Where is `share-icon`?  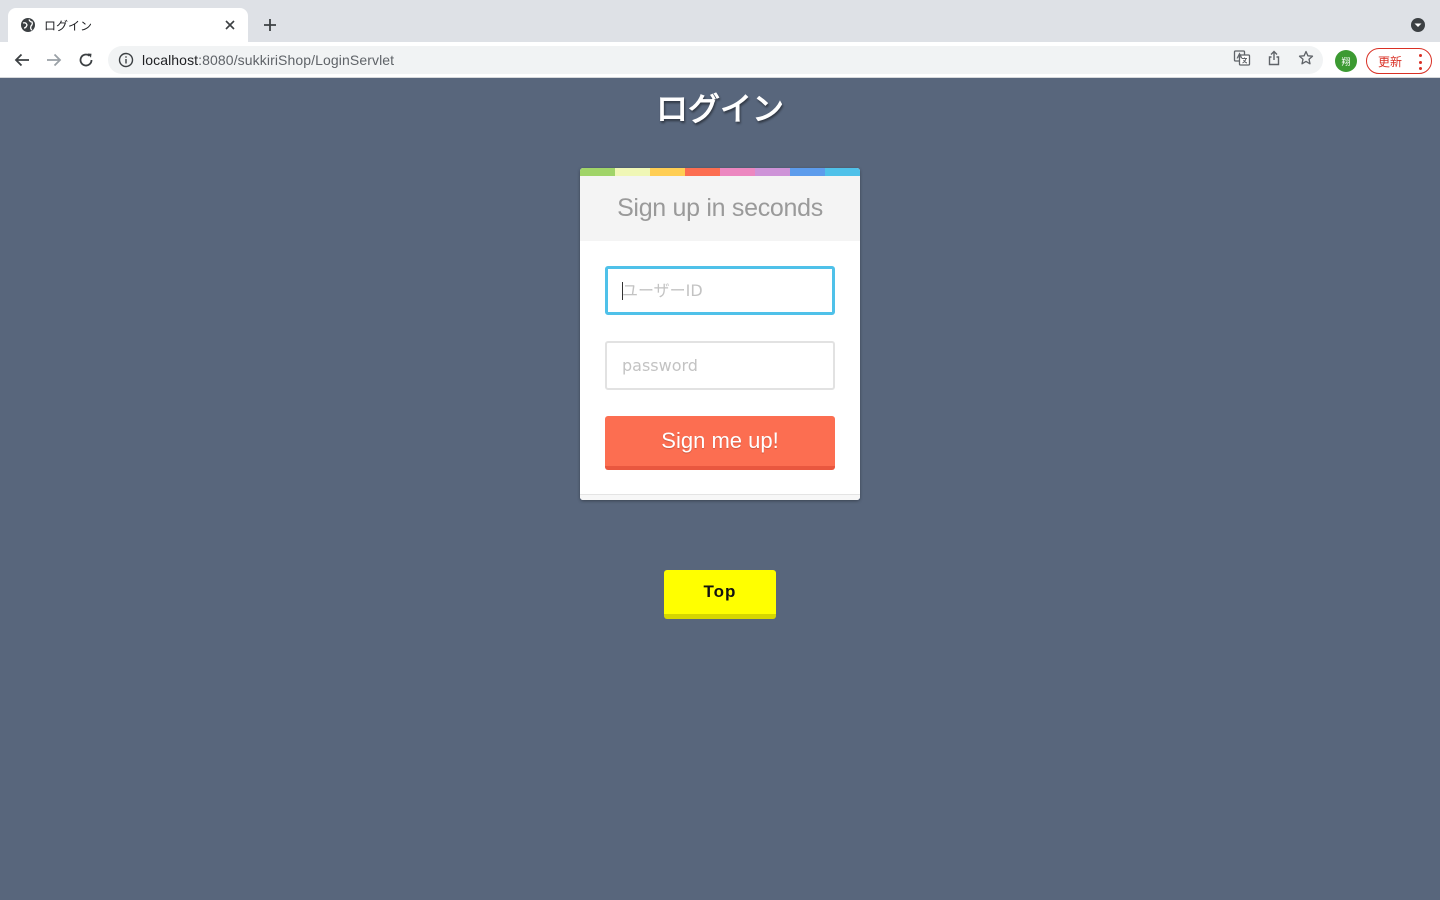
share-icon is located at coordinates (1274, 58).